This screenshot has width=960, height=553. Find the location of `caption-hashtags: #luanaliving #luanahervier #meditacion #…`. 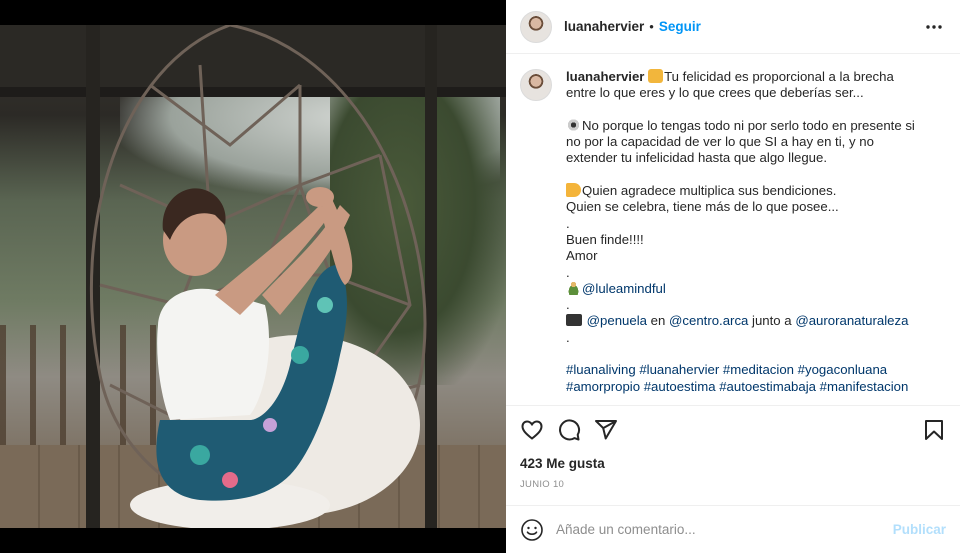

caption-hashtags: #luanaliving #luanahervier #meditacion #… is located at coordinates (746, 378).